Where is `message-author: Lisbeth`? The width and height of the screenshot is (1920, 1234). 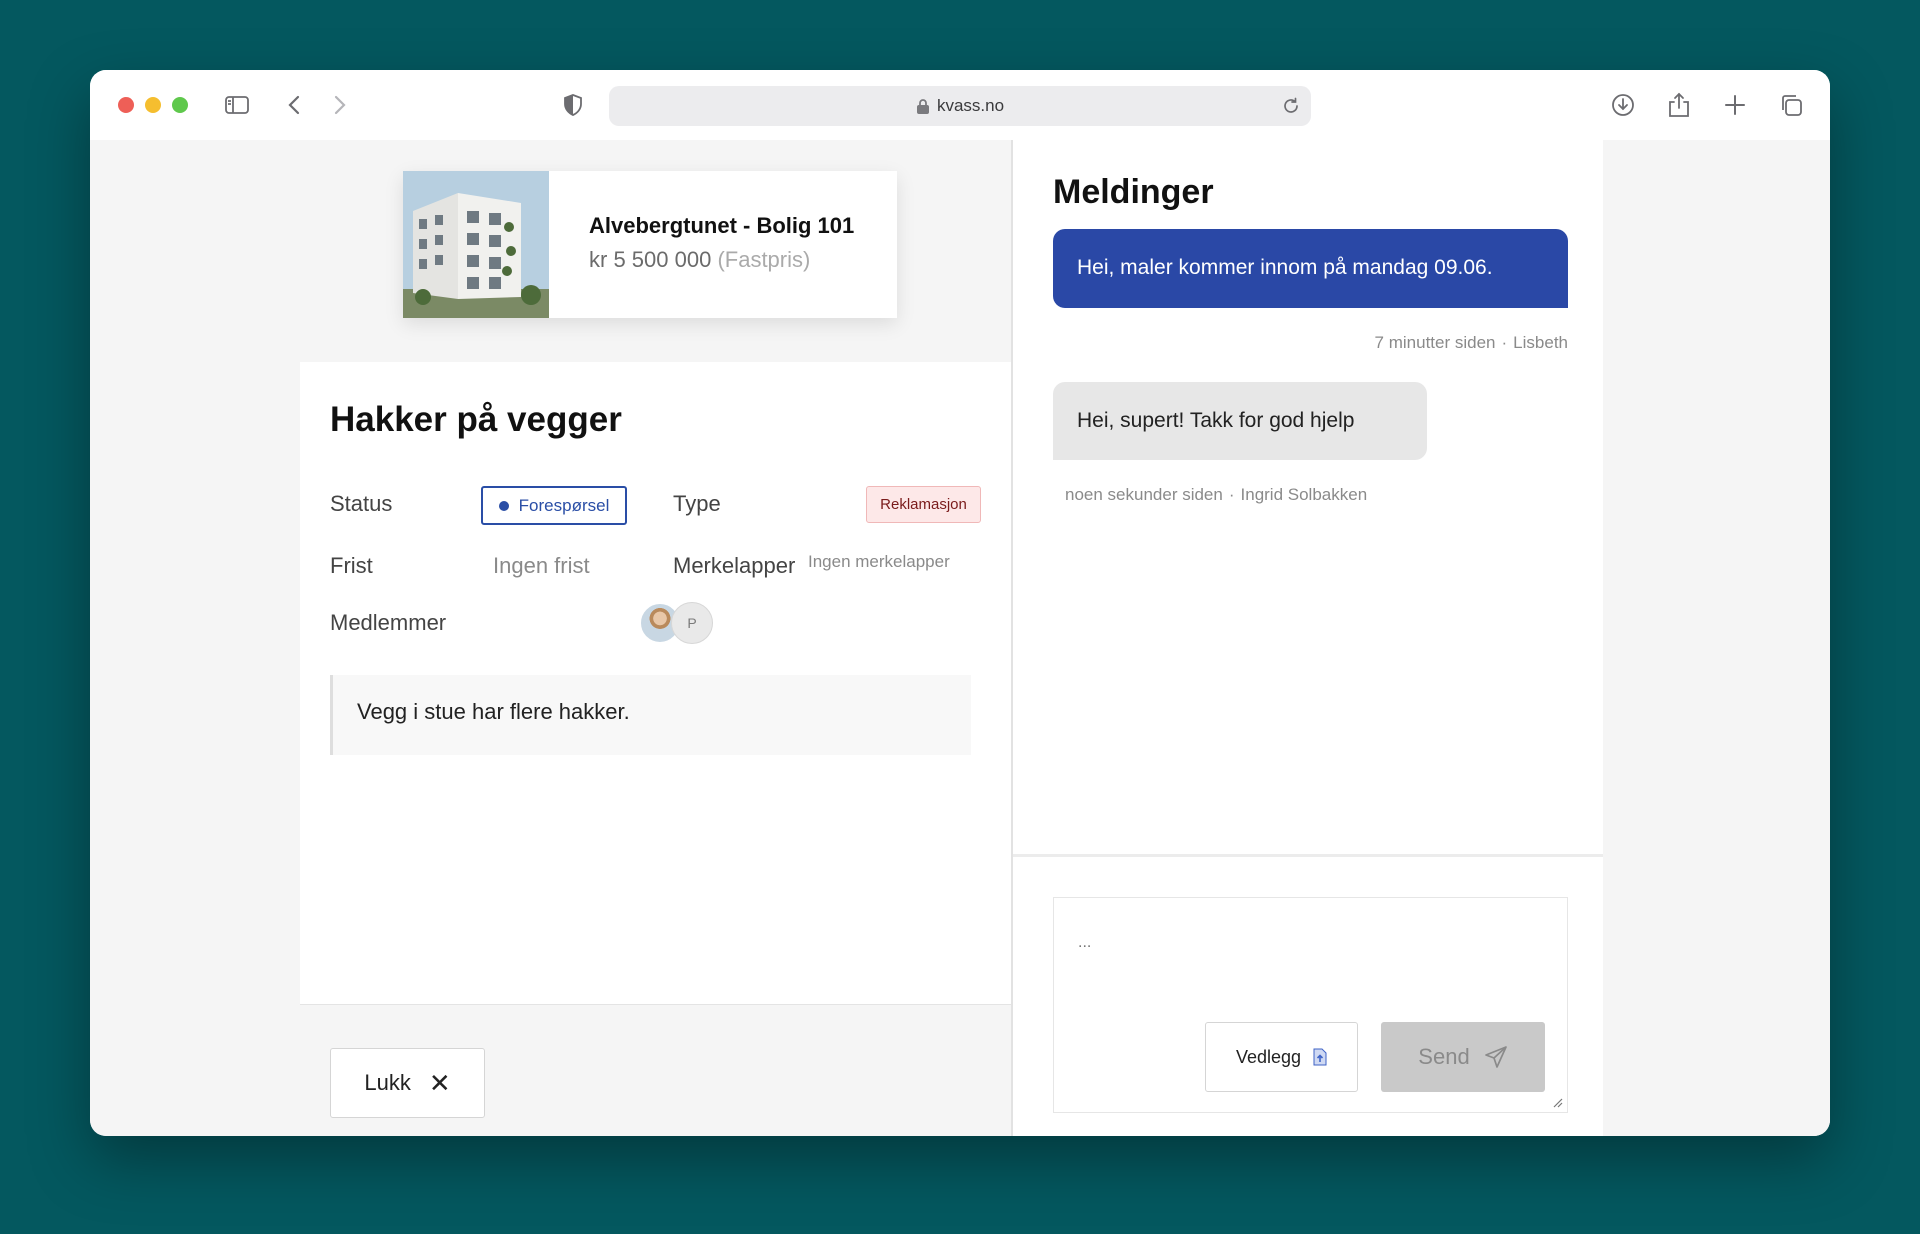
message-author: Lisbeth is located at coordinates (1540, 342).